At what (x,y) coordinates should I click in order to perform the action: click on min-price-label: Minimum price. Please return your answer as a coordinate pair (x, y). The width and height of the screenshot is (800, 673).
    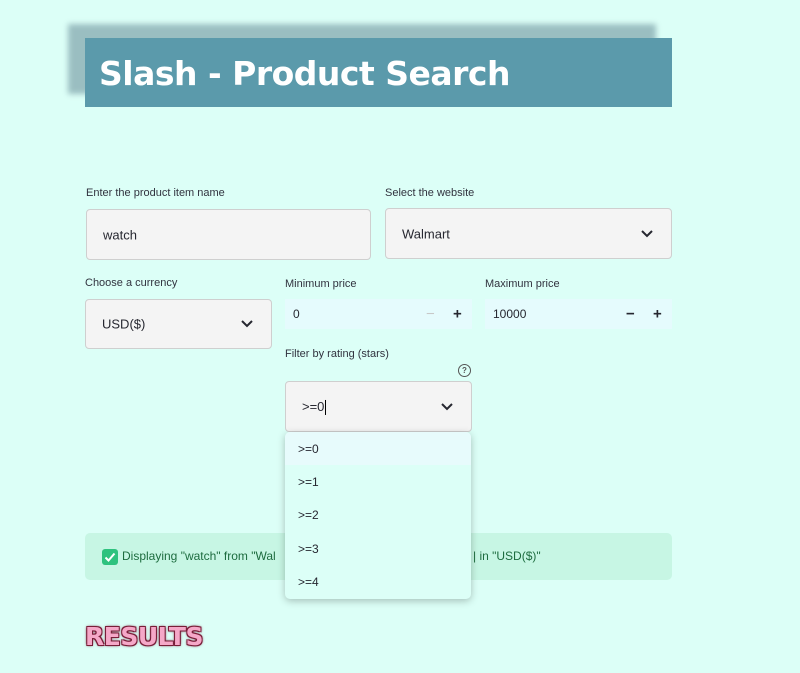
    Looking at the image, I should click on (321, 284).